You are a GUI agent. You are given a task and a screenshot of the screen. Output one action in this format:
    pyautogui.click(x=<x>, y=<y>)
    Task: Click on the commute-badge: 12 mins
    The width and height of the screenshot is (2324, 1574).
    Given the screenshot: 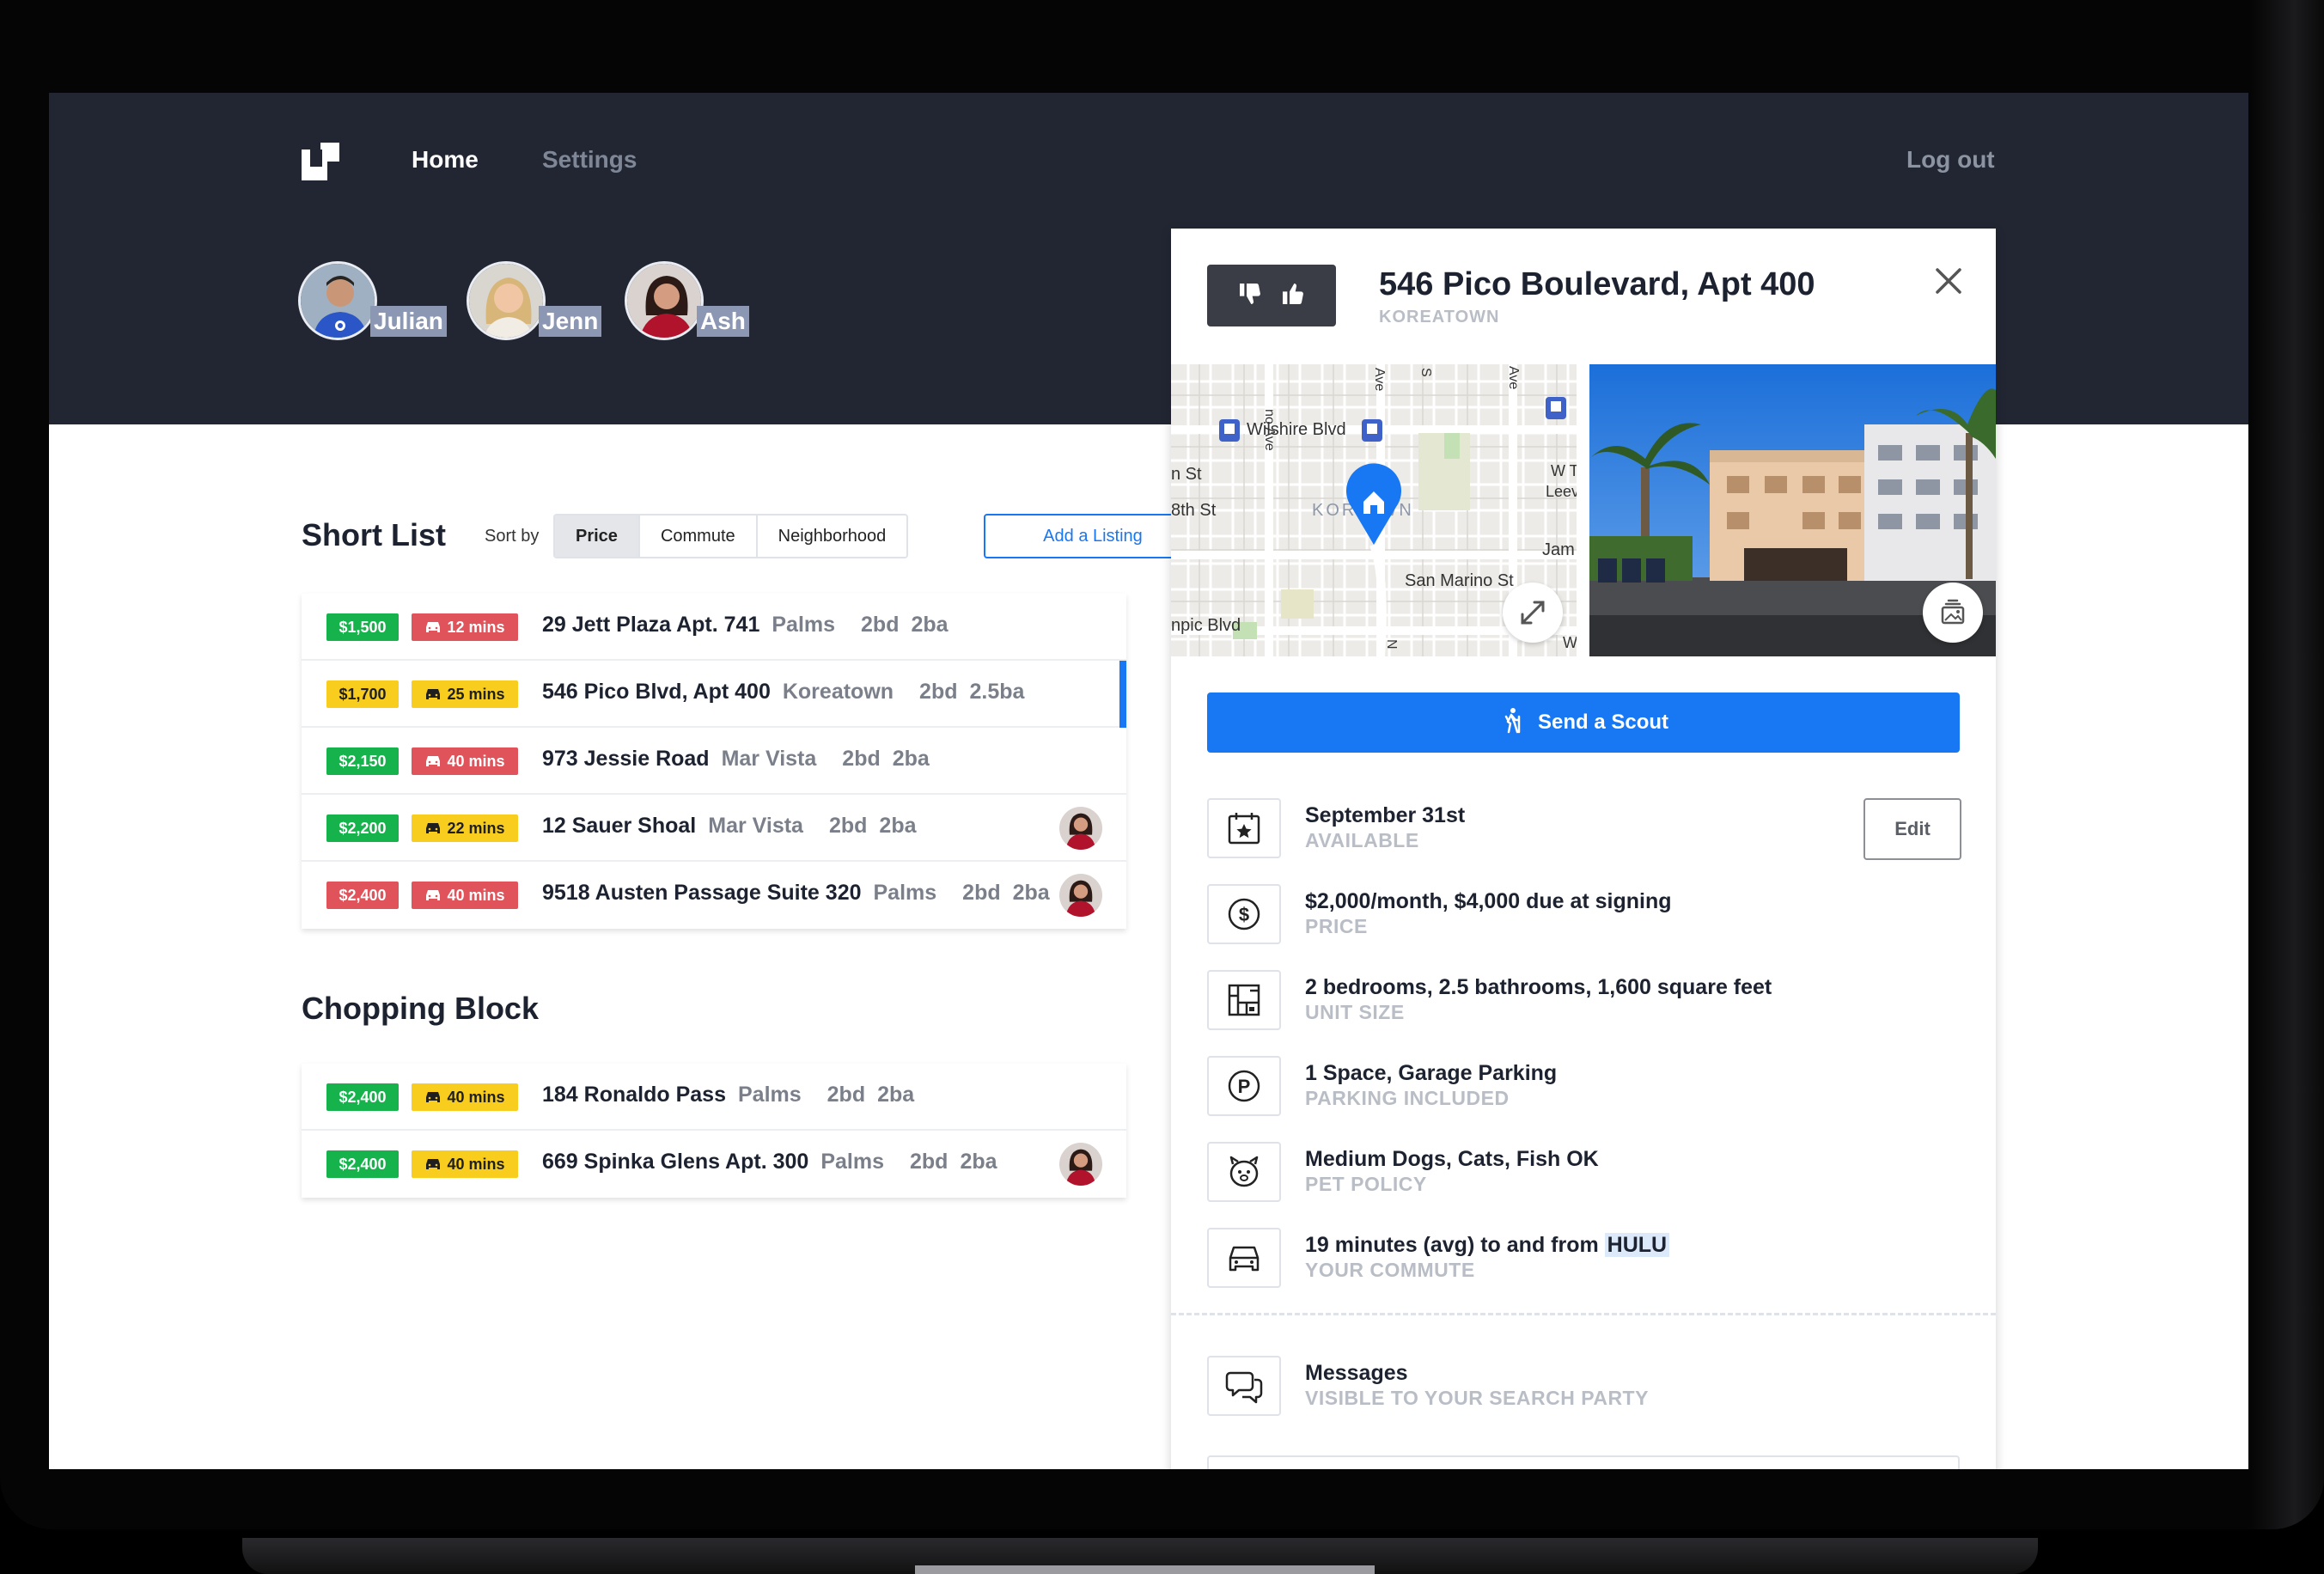 What is the action you would take?
    pyautogui.click(x=465, y=627)
    